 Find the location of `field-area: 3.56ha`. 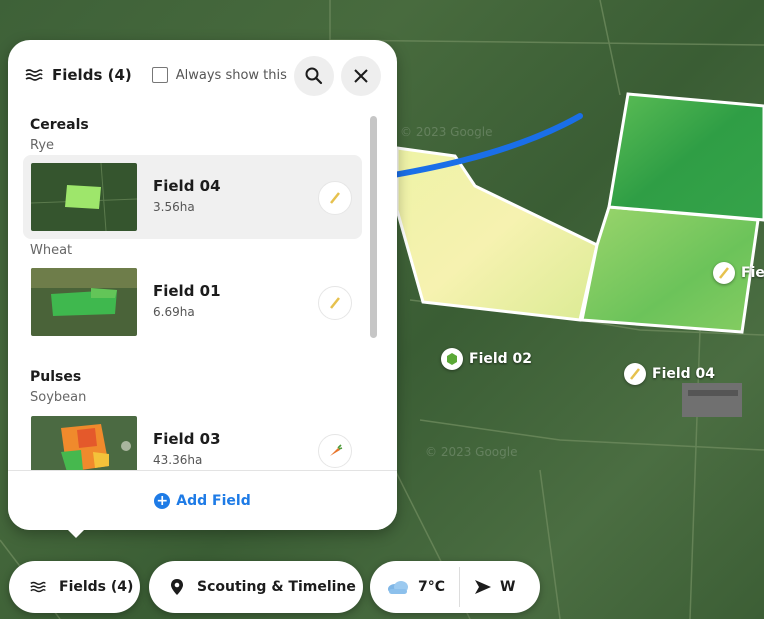

field-area: 3.56ha is located at coordinates (174, 207).